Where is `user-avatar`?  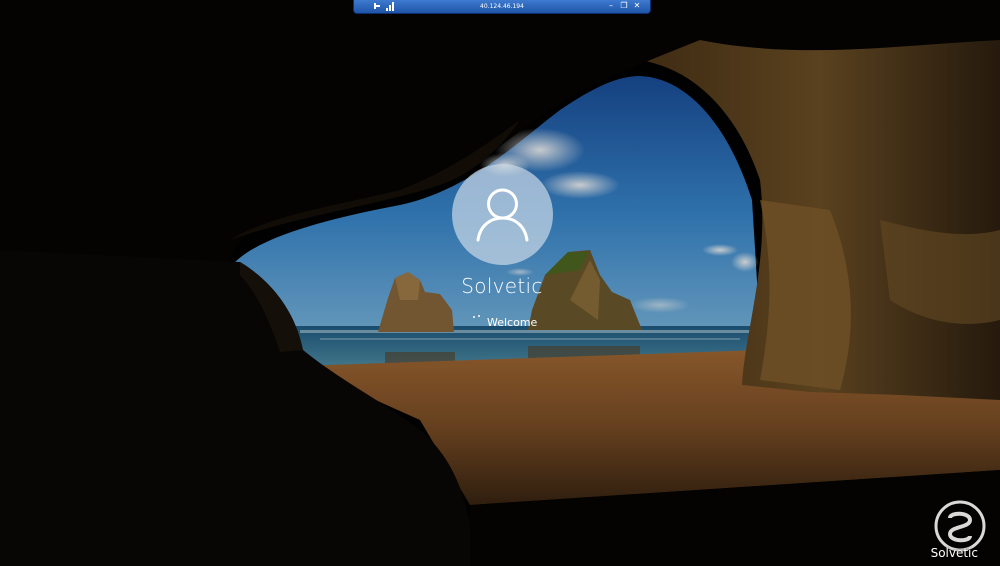
user-avatar is located at coordinates (502, 214).